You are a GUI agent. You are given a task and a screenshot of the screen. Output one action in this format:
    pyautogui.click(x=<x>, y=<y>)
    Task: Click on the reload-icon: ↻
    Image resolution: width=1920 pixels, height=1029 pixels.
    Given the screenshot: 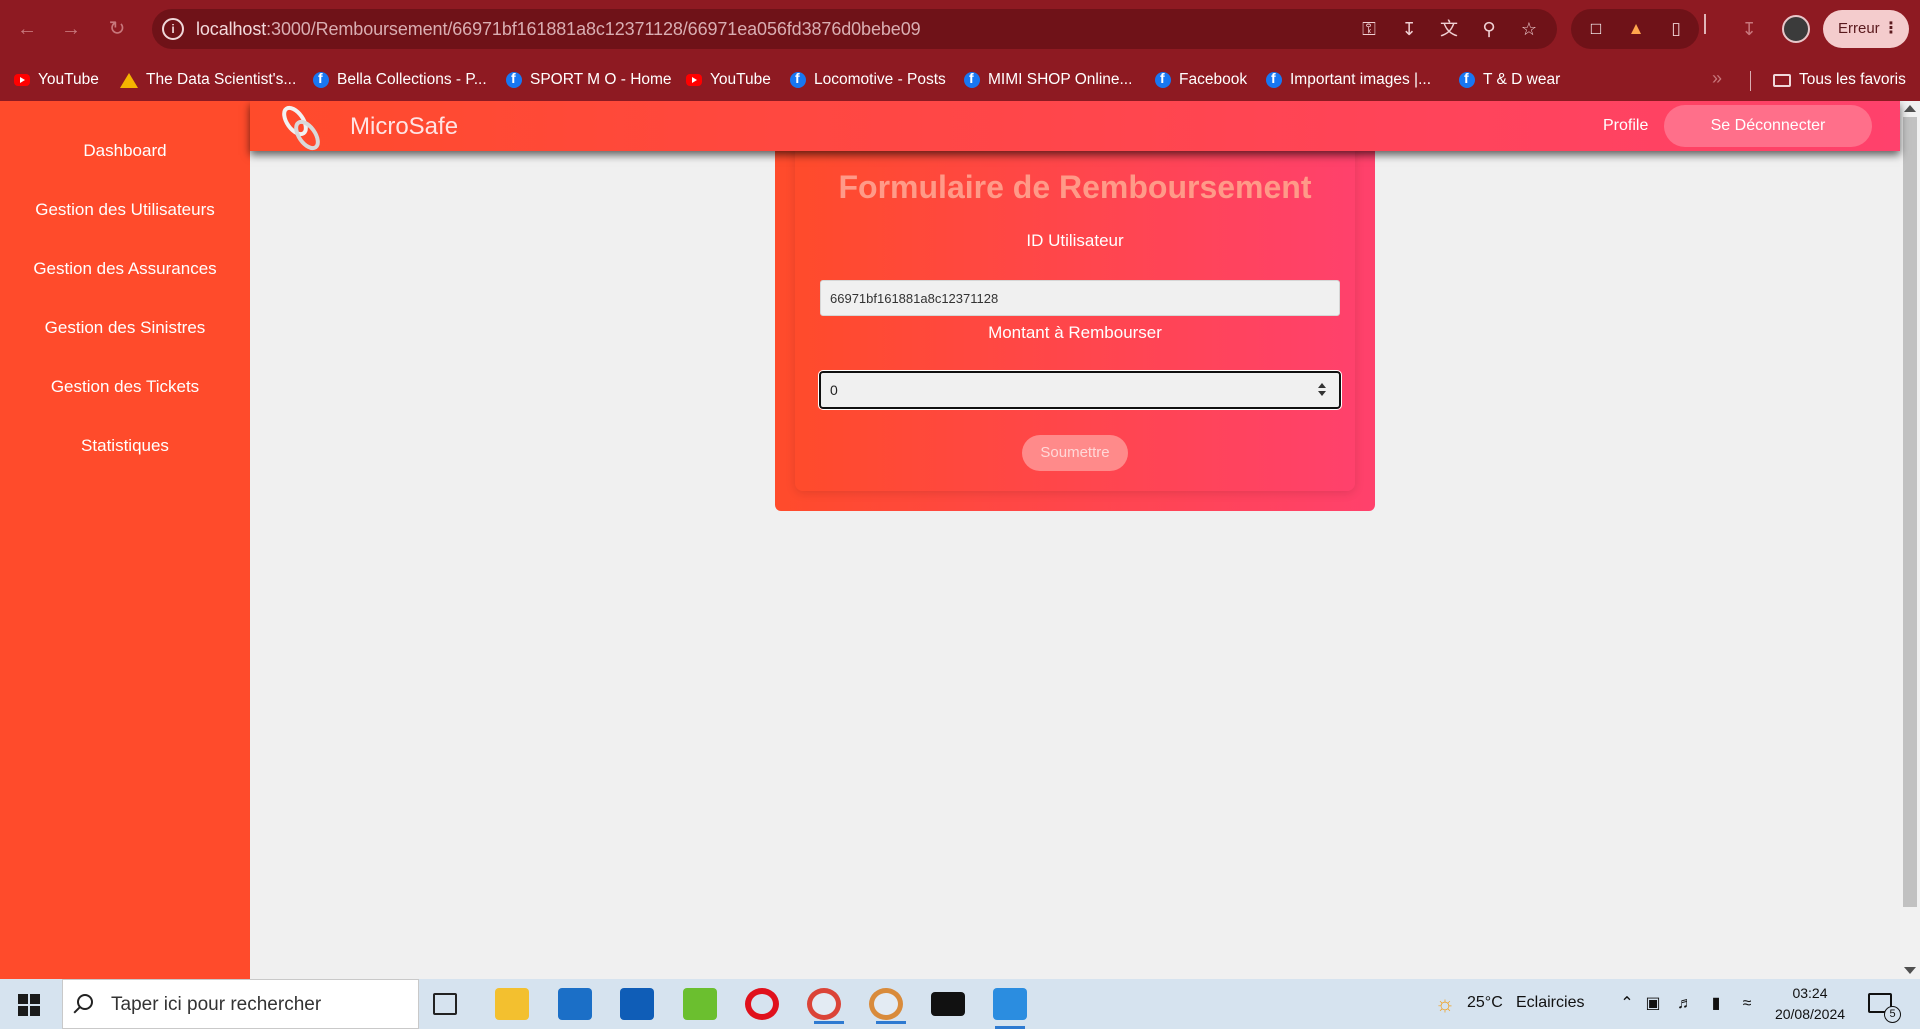 What is the action you would take?
    pyautogui.click(x=117, y=29)
    